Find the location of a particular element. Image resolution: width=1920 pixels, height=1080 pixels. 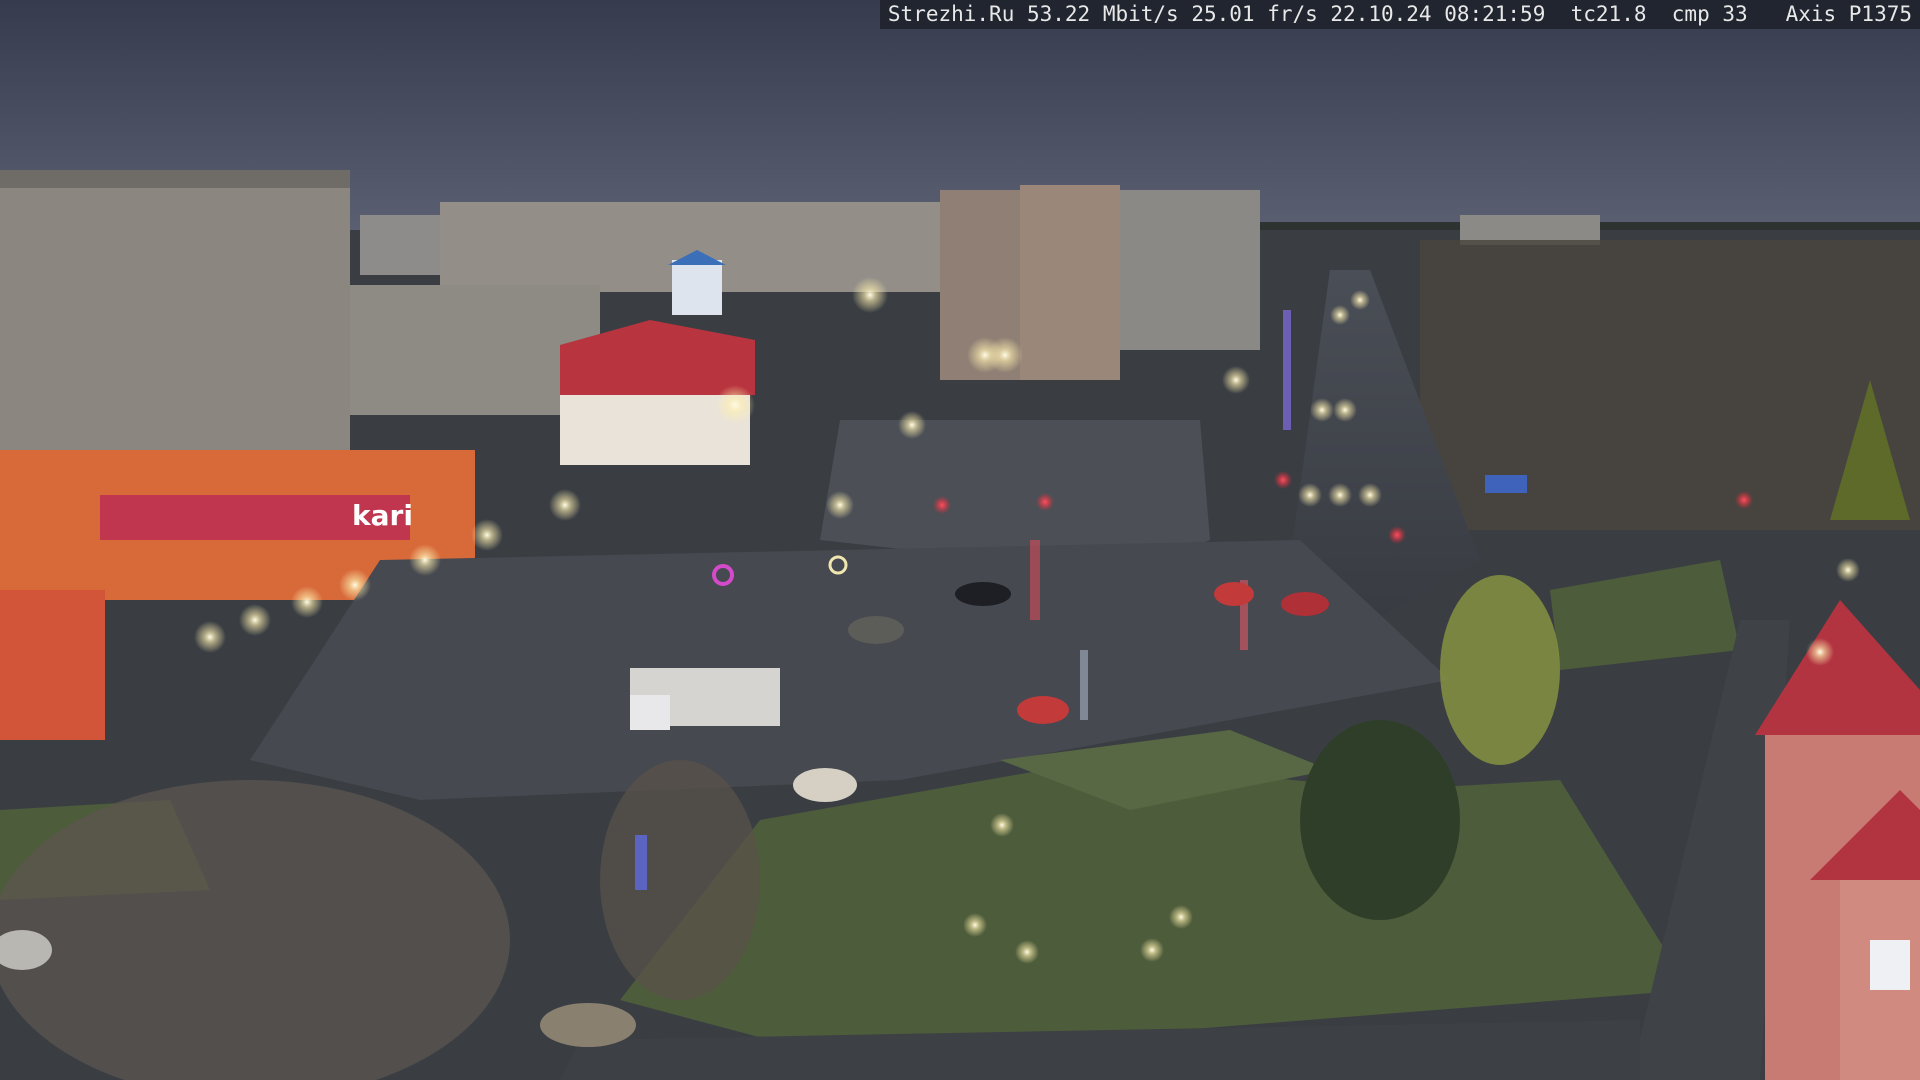

evergreen-tree-foreground is located at coordinates (1380, 820).